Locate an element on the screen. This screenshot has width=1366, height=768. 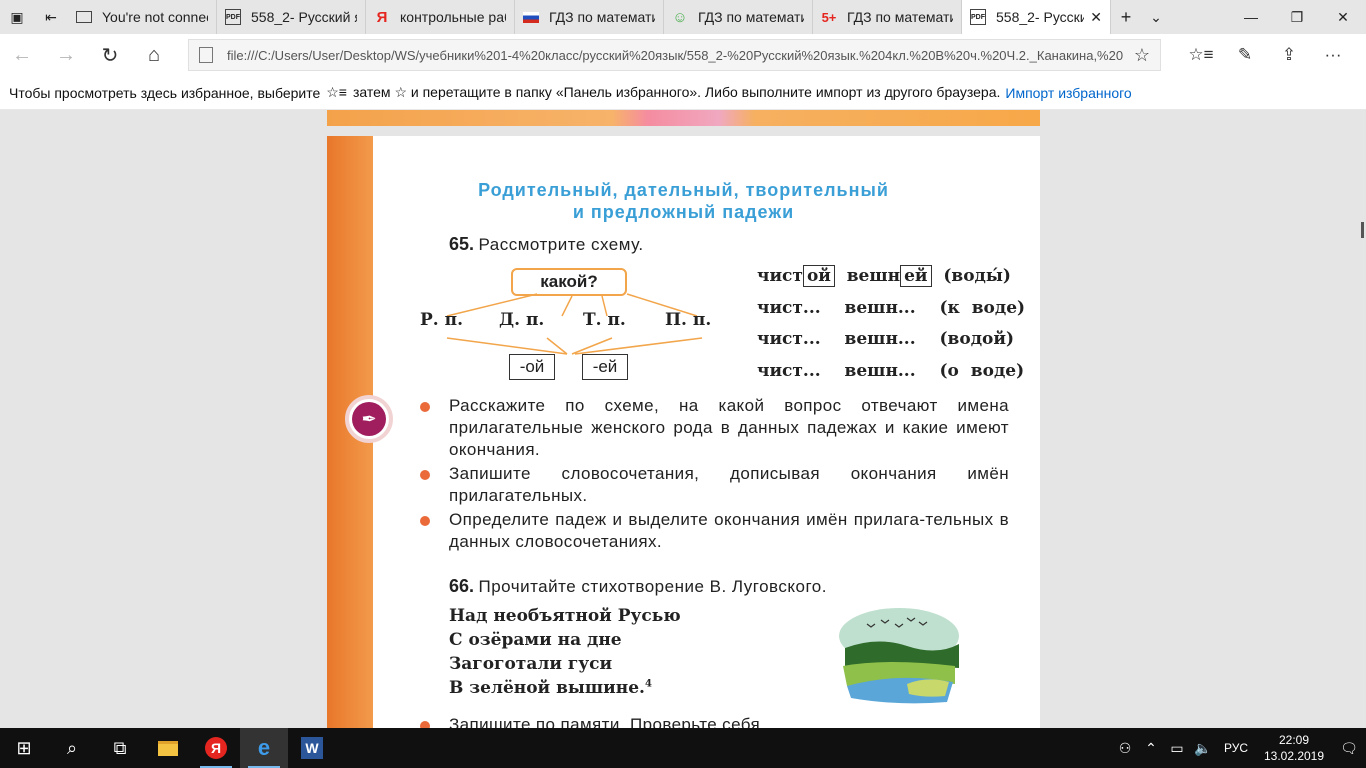
poem-line-4: В зелёной вышине.4 is located at coordinates (550, 688).